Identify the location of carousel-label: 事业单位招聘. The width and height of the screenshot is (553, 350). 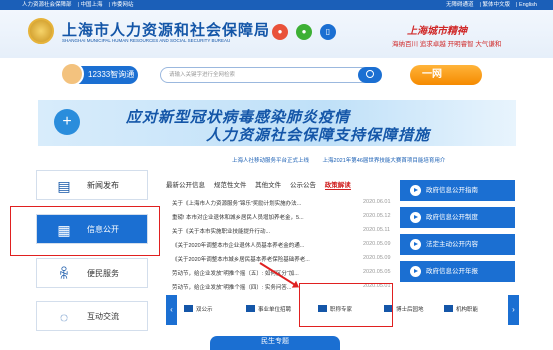
(275, 310).